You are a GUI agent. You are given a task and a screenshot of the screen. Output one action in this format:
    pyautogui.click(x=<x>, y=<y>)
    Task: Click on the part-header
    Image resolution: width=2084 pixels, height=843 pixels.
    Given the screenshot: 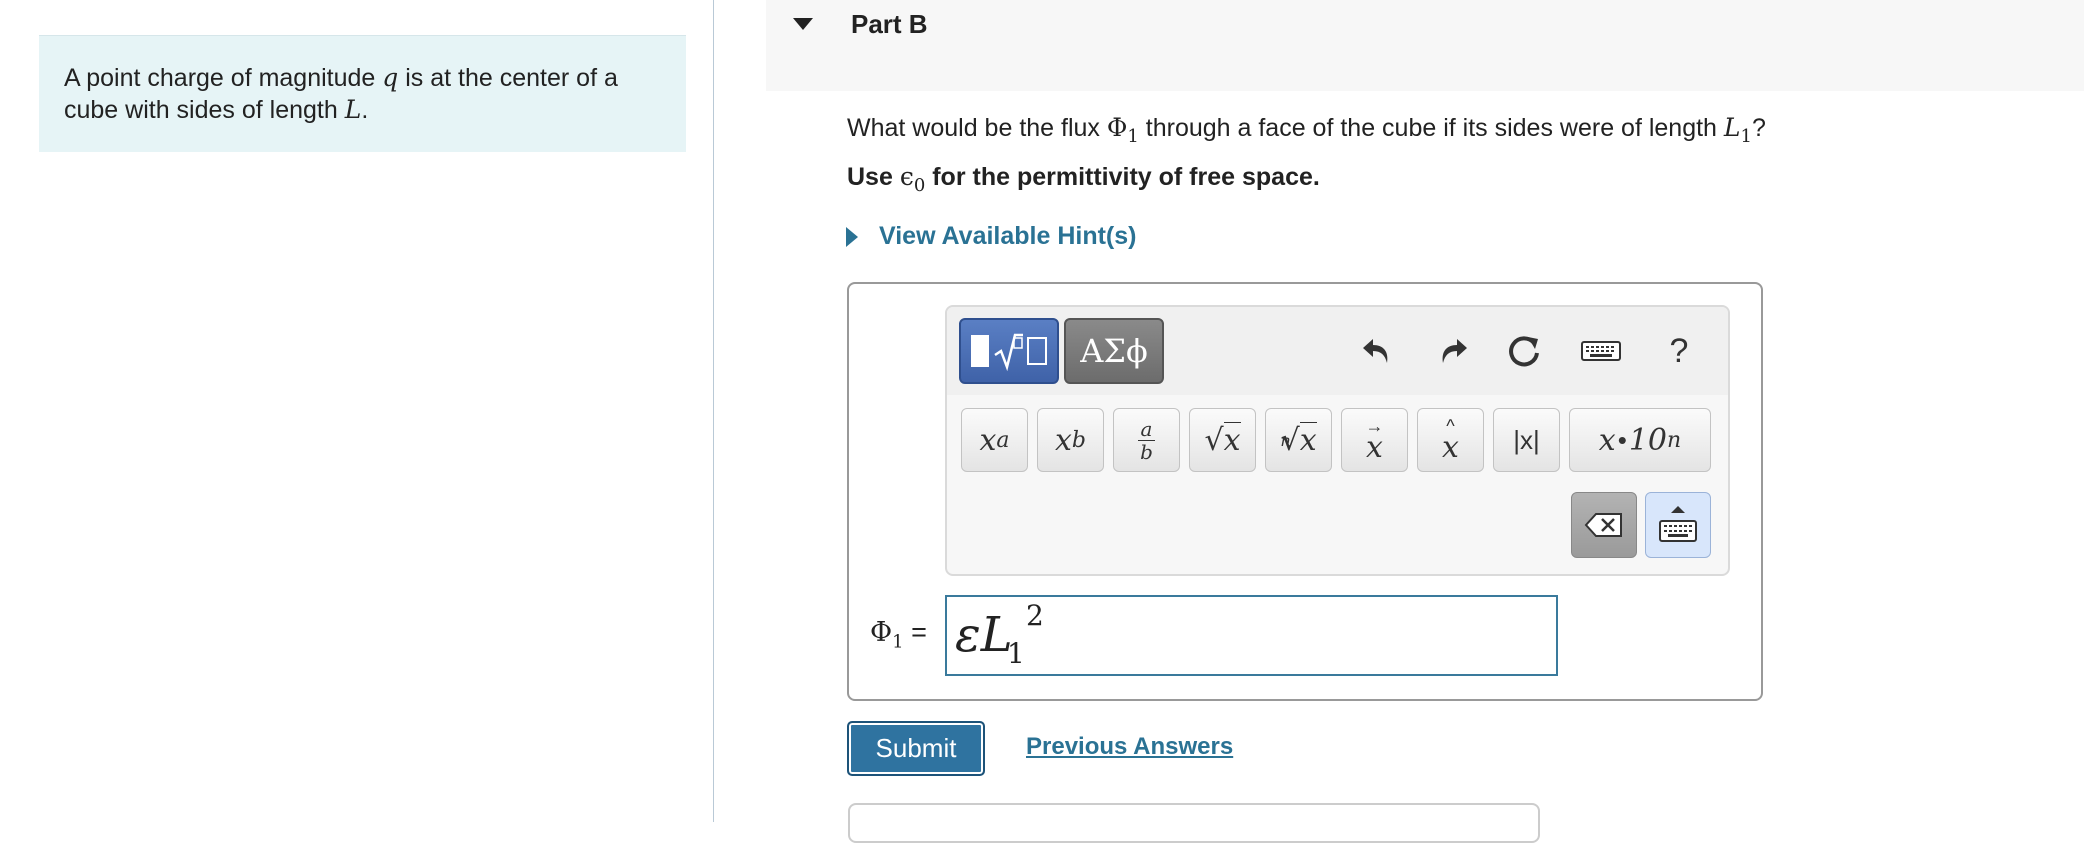 What is the action you would take?
    pyautogui.click(x=1425, y=45)
    